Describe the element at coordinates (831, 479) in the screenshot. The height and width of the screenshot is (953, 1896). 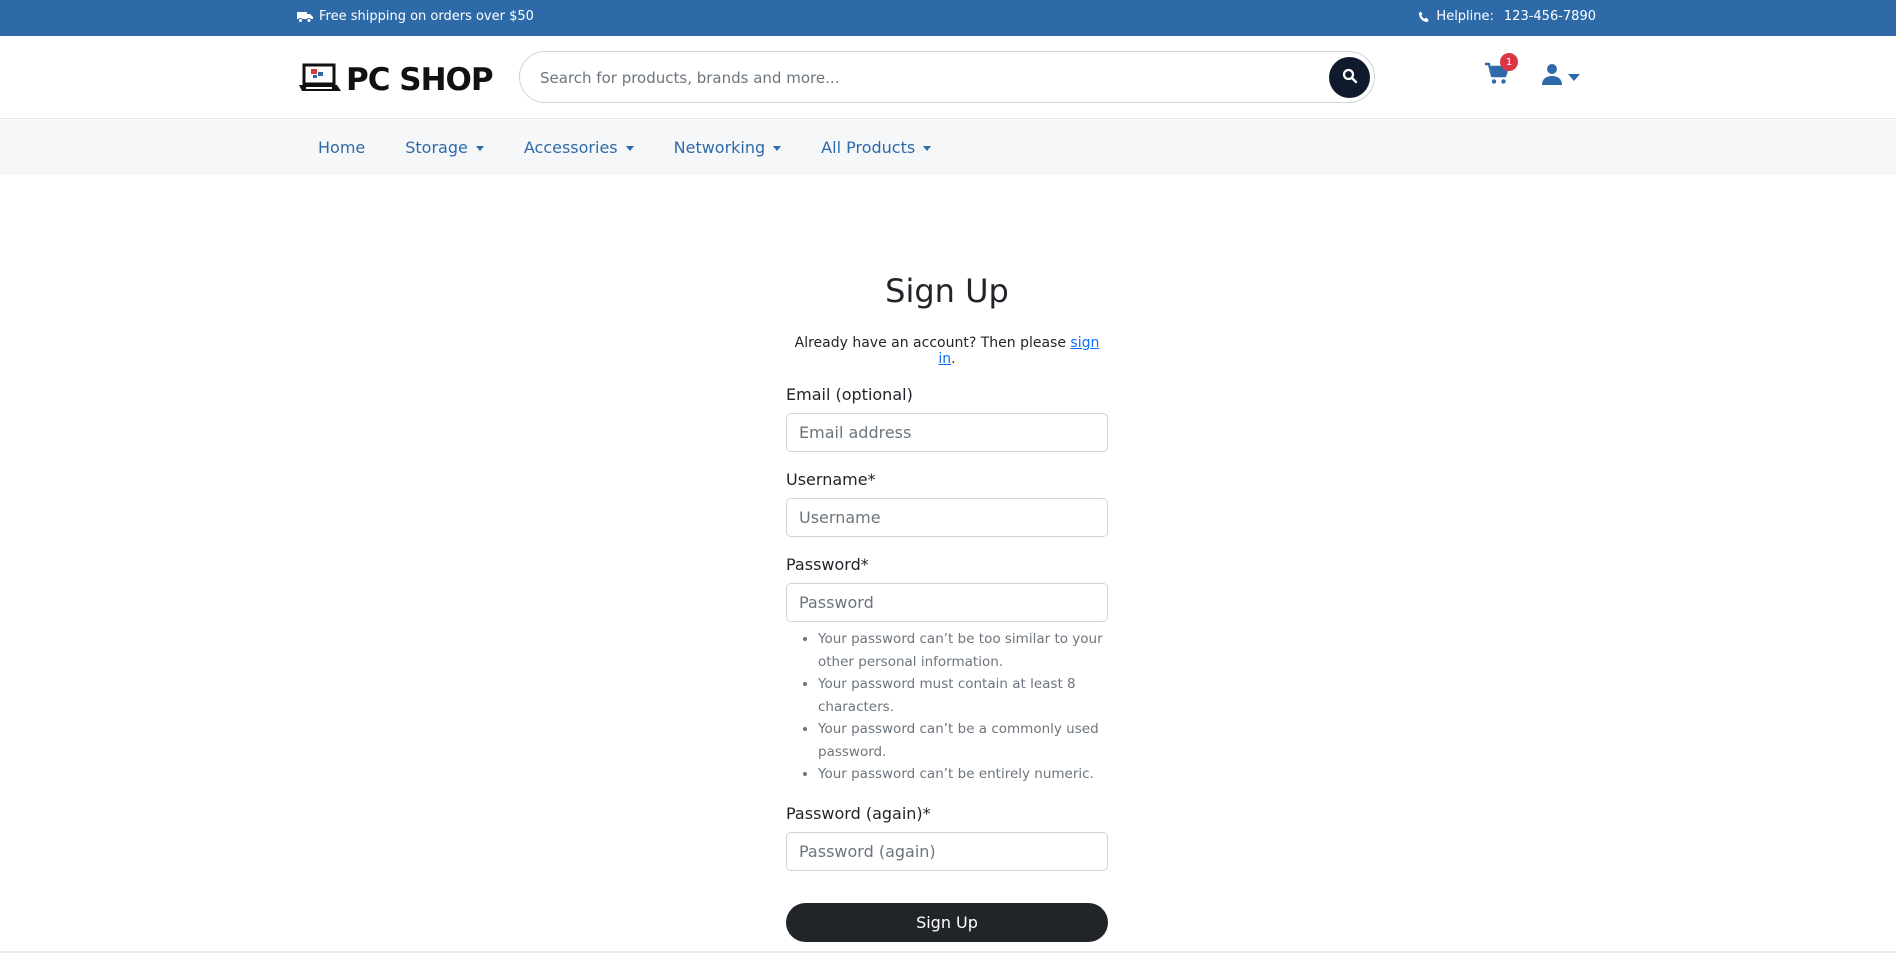
I see `username-label: Username*` at that location.